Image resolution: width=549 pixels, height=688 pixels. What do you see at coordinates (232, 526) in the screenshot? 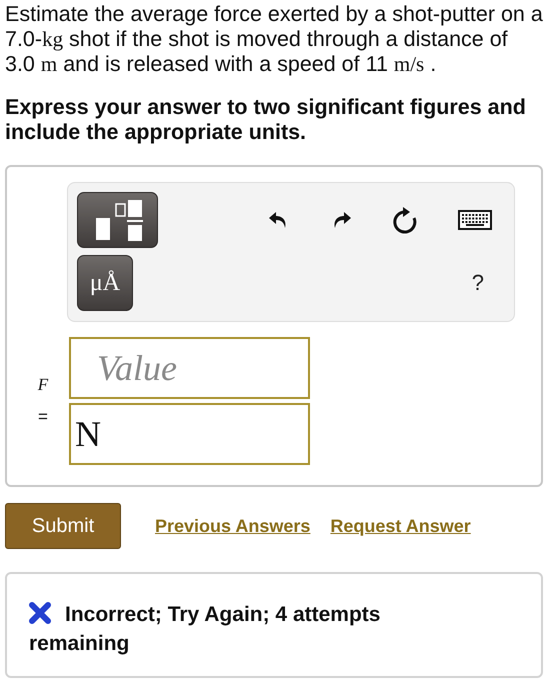
I see `answer-link: Previous Answers` at bounding box center [232, 526].